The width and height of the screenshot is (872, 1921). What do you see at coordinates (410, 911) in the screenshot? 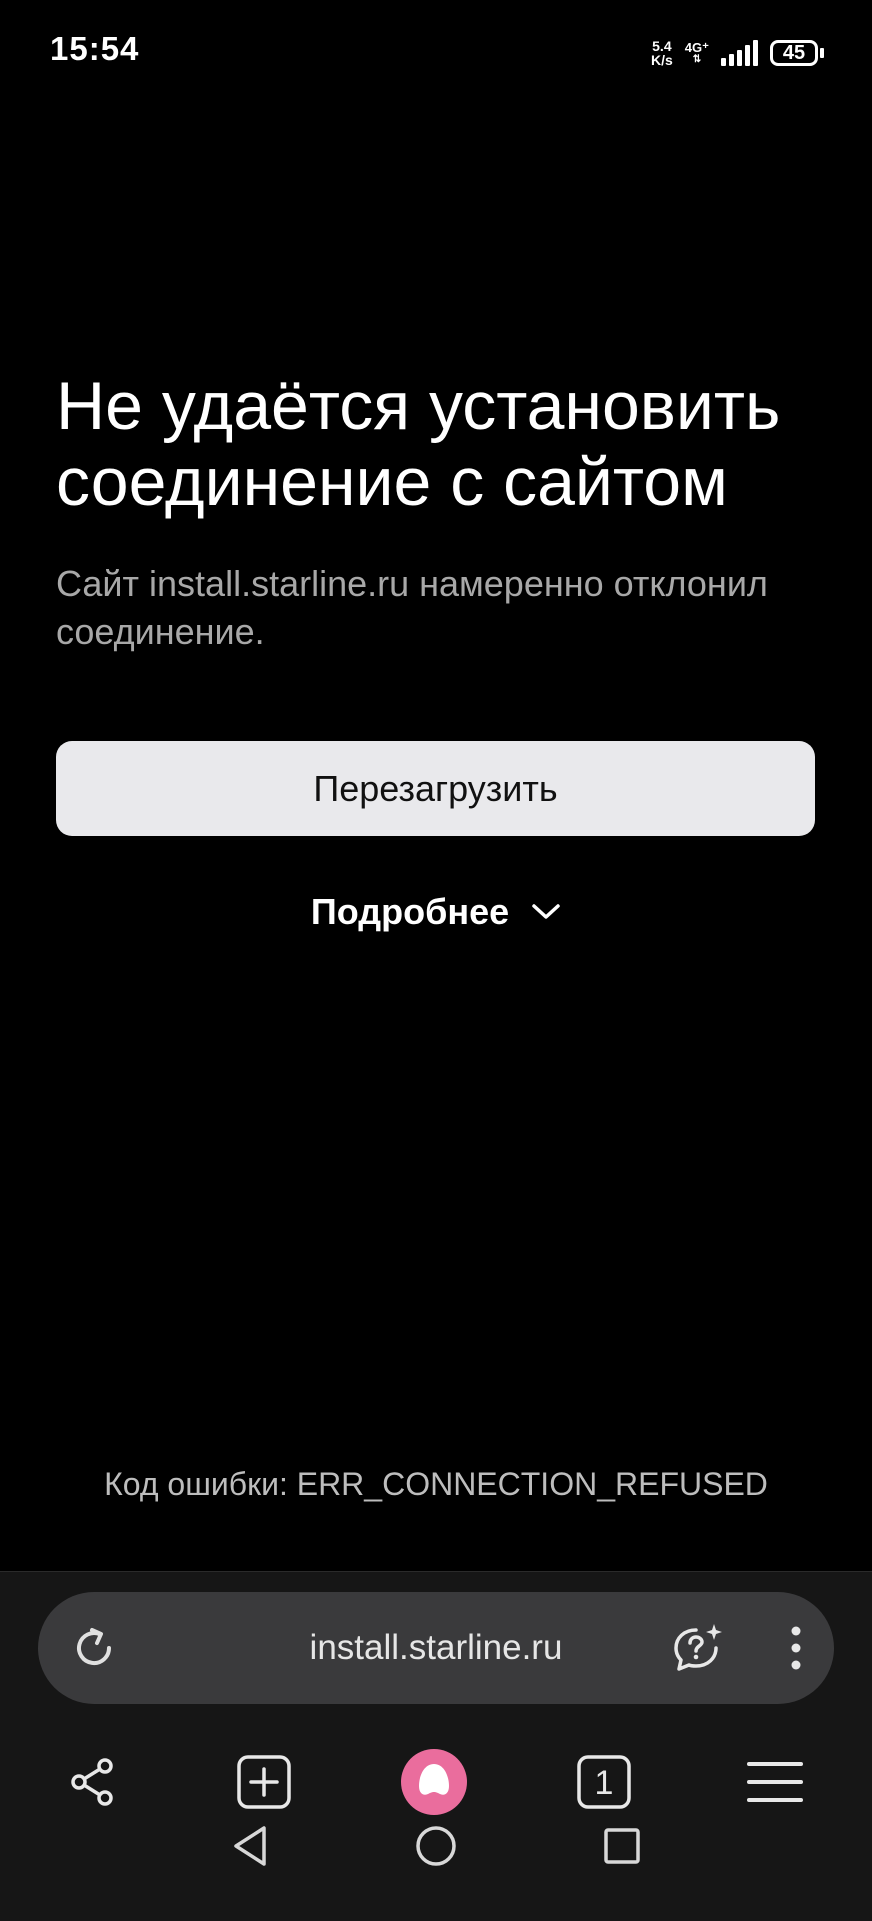
I see `details-label: Подробнее` at bounding box center [410, 911].